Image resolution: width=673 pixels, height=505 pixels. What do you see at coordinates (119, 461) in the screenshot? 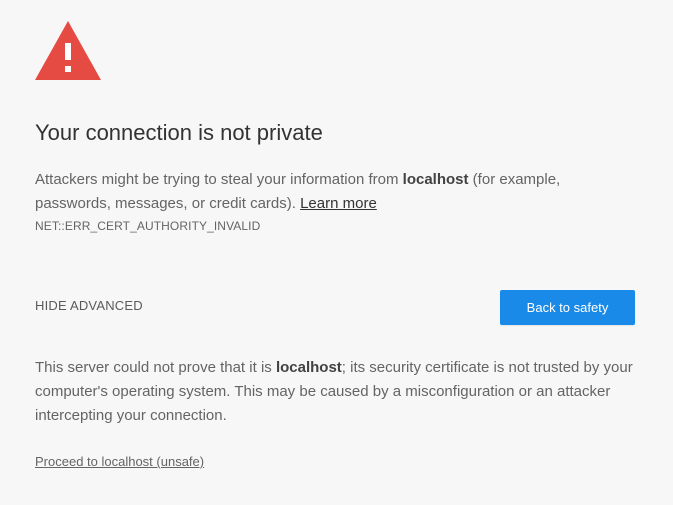
I see `proceed-unsafe-link: Proceed to localhost (unsafe)` at bounding box center [119, 461].